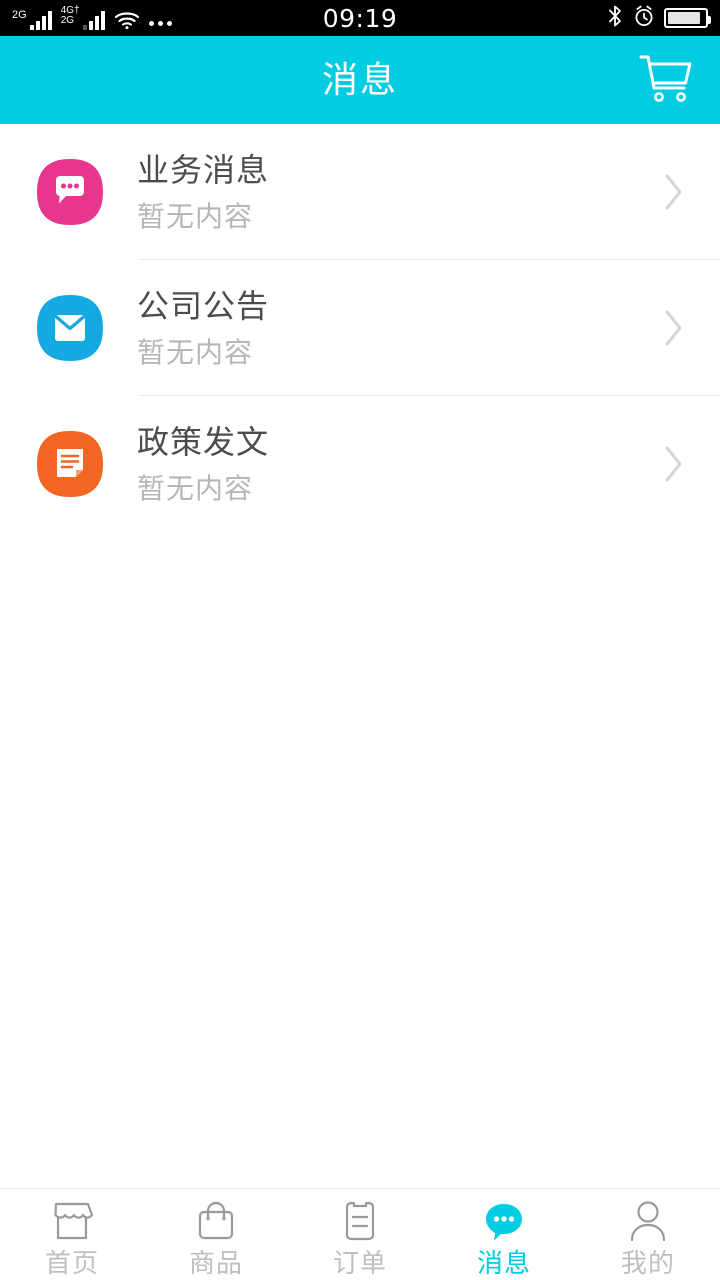 Image resolution: width=720 pixels, height=1280 pixels. I want to click on list-item-title: 公司公告, so click(203, 306).